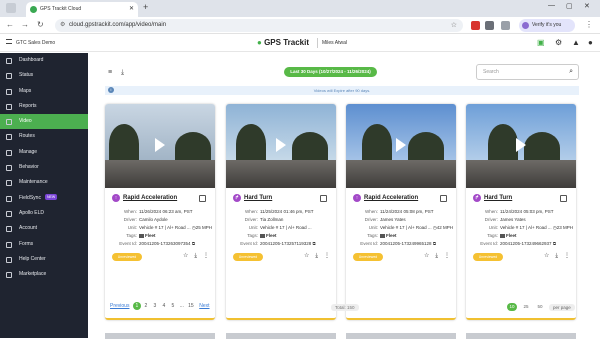  I want to click on page-number: 1, so click(136, 306).